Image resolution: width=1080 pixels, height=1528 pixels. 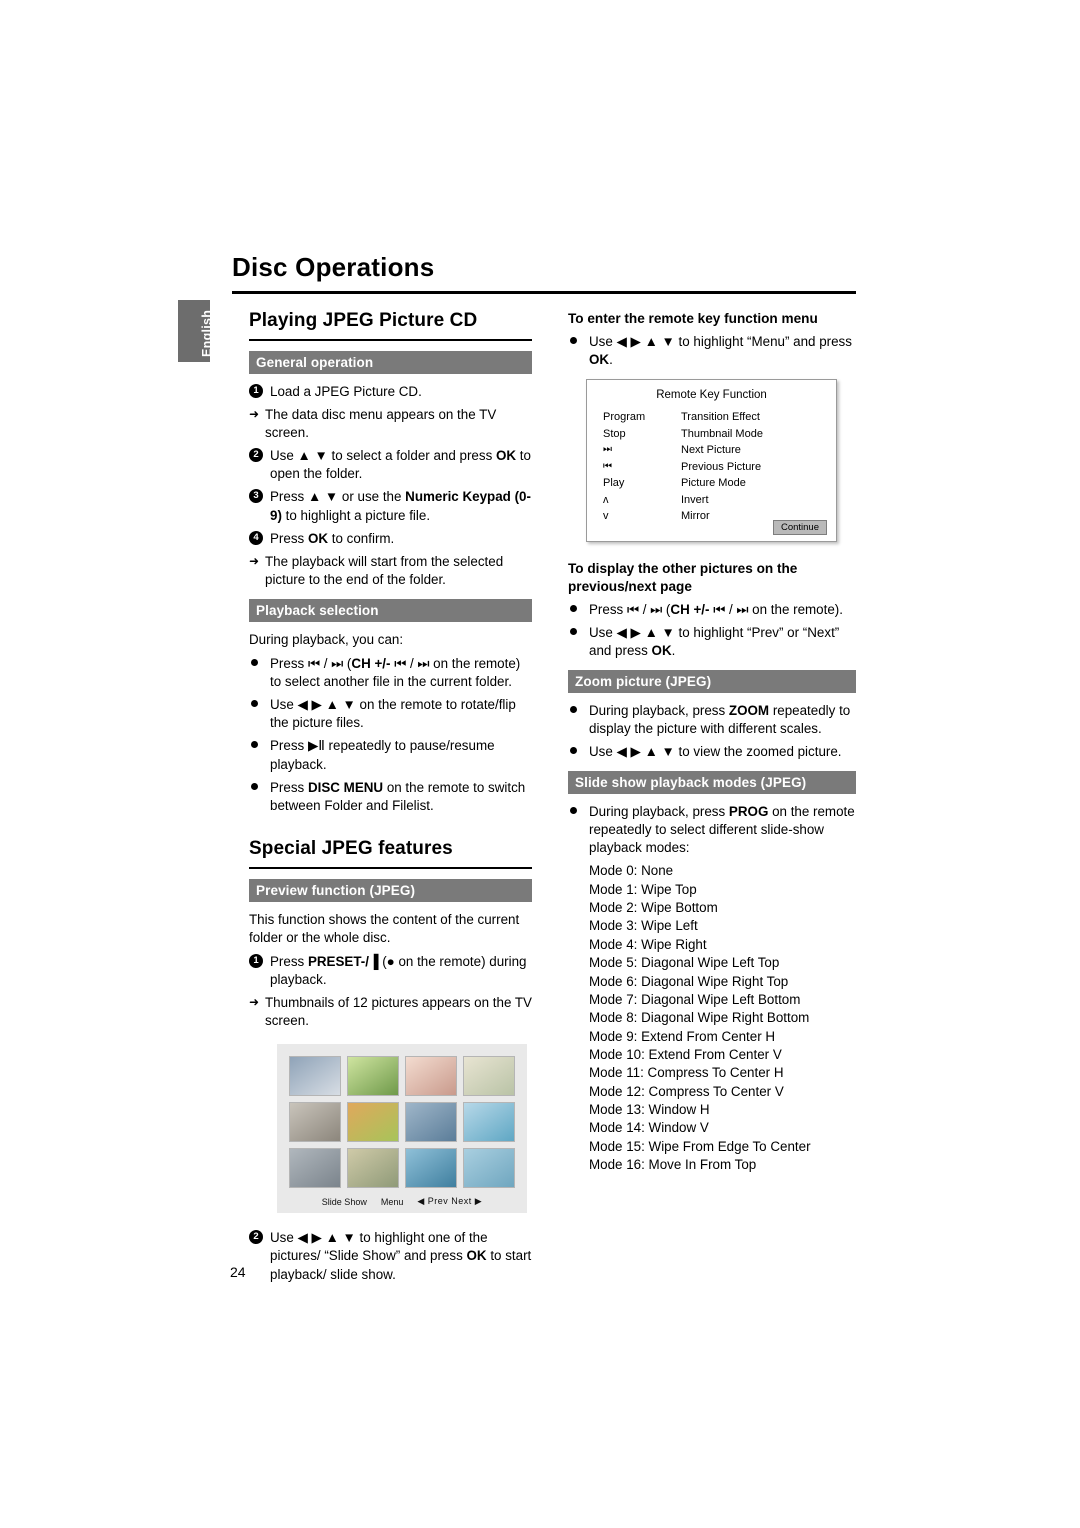 What do you see at coordinates (390, 867) in the screenshot?
I see `section-divider` at bounding box center [390, 867].